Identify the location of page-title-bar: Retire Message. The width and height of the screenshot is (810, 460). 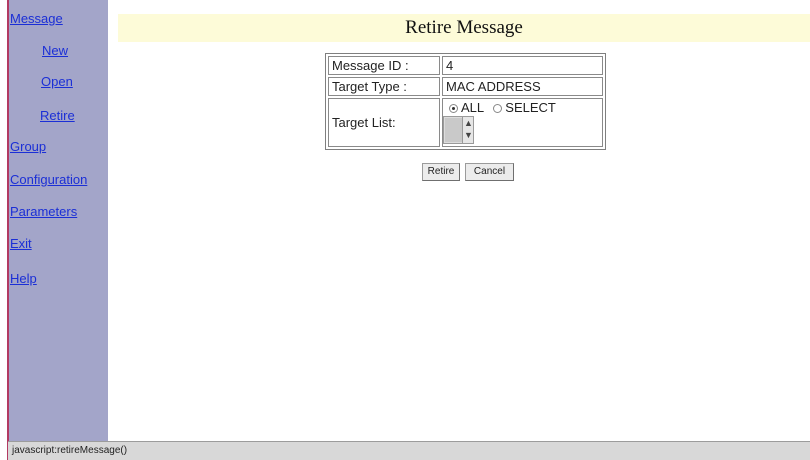
(464, 28).